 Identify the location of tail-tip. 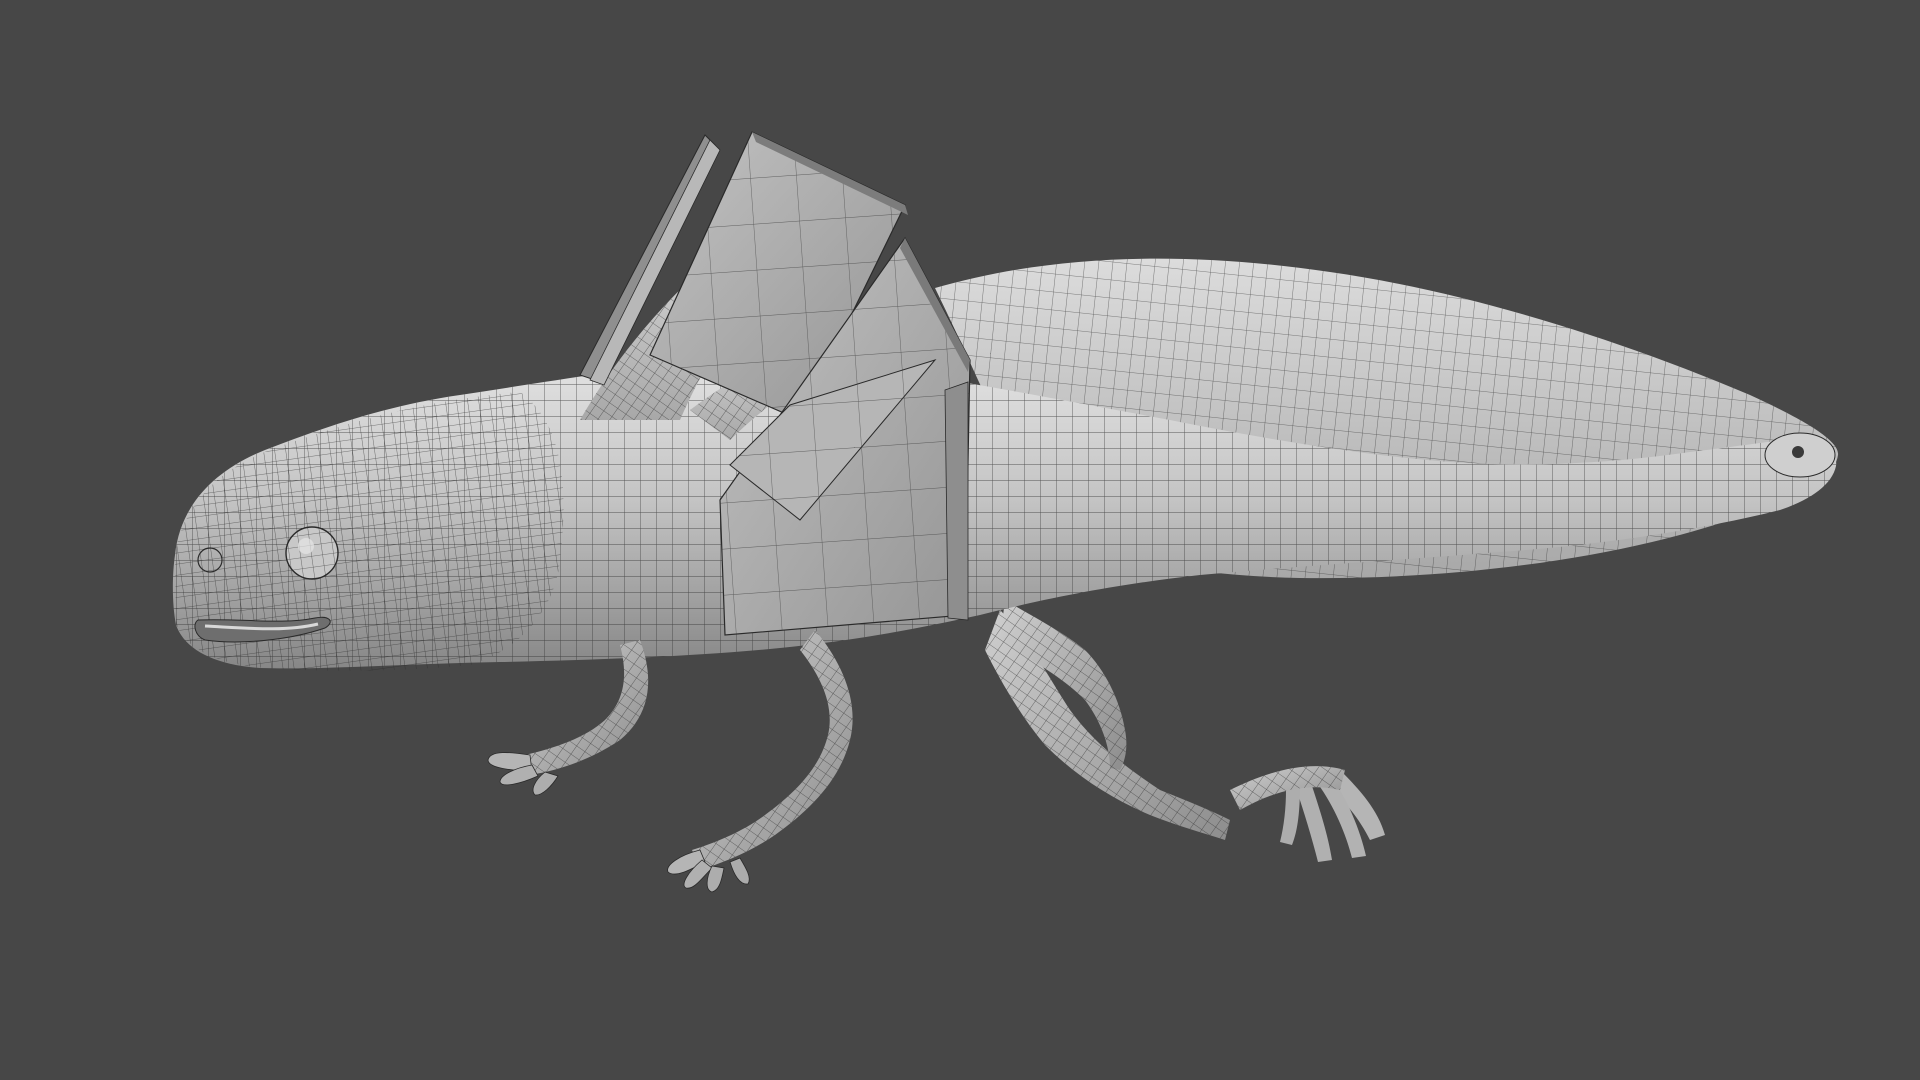
(1800, 455).